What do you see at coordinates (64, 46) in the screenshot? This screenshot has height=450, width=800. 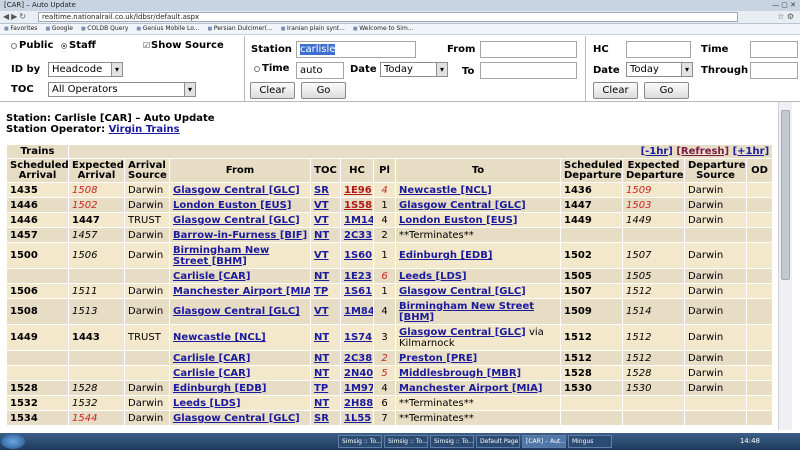 I see `staff-radio` at bounding box center [64, 46].